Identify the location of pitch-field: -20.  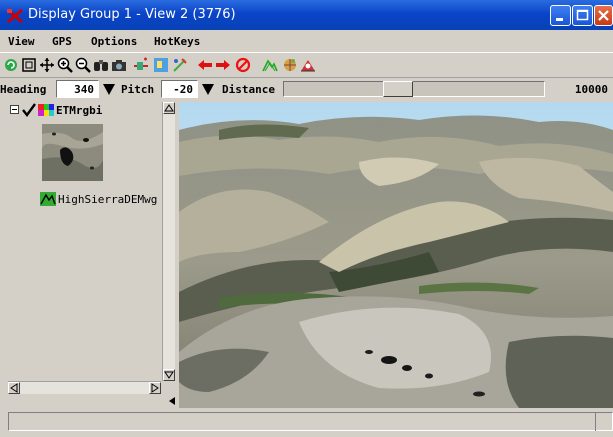
(179, 89).